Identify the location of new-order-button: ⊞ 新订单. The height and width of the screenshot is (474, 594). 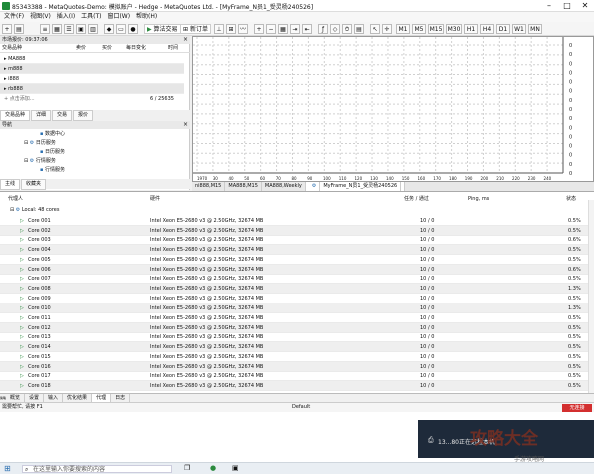
(195, 29).